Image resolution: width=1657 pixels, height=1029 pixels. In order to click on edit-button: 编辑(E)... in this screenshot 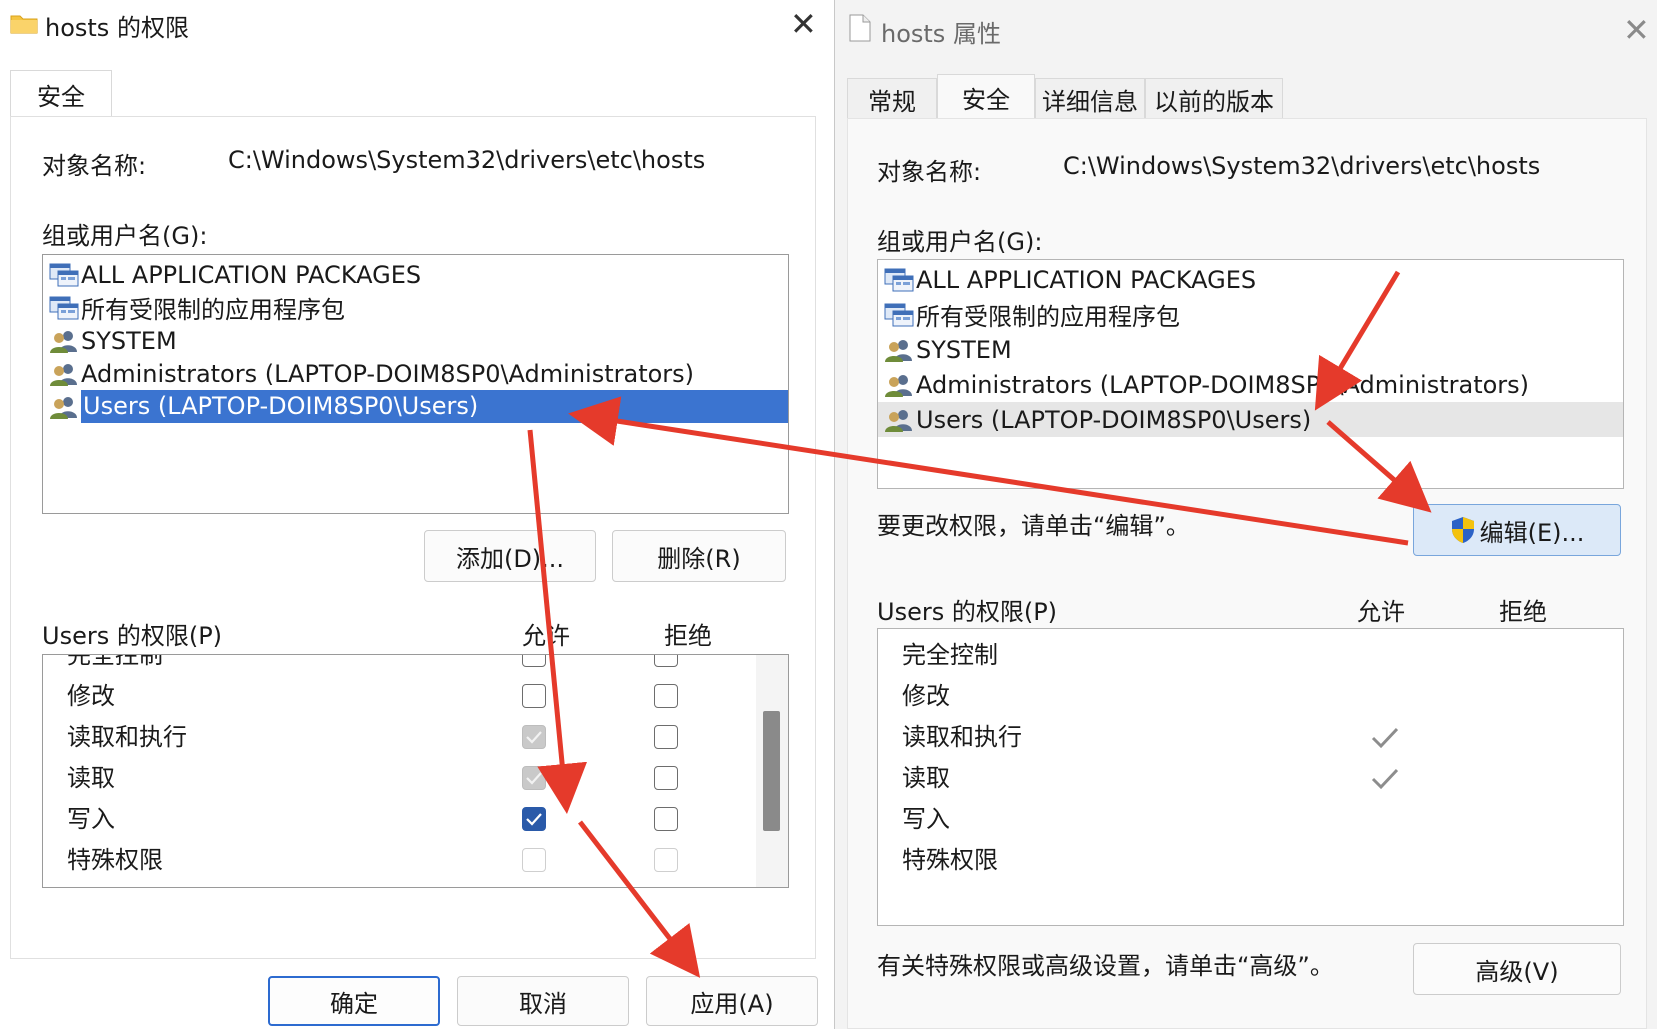, I will do `click(1517, 530)`.